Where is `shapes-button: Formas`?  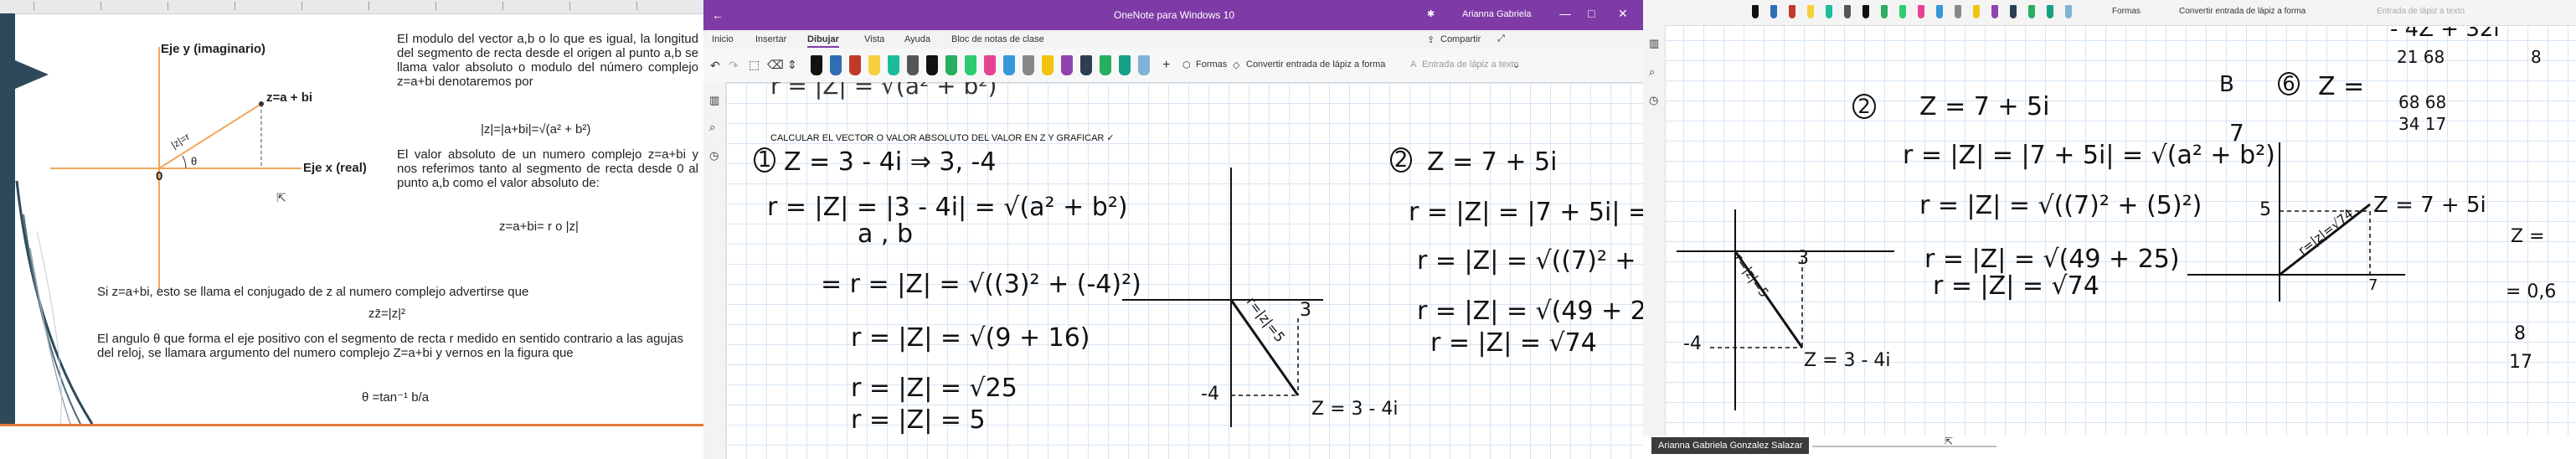 shapes-button: Formas is located at coordinates (1211, 64).